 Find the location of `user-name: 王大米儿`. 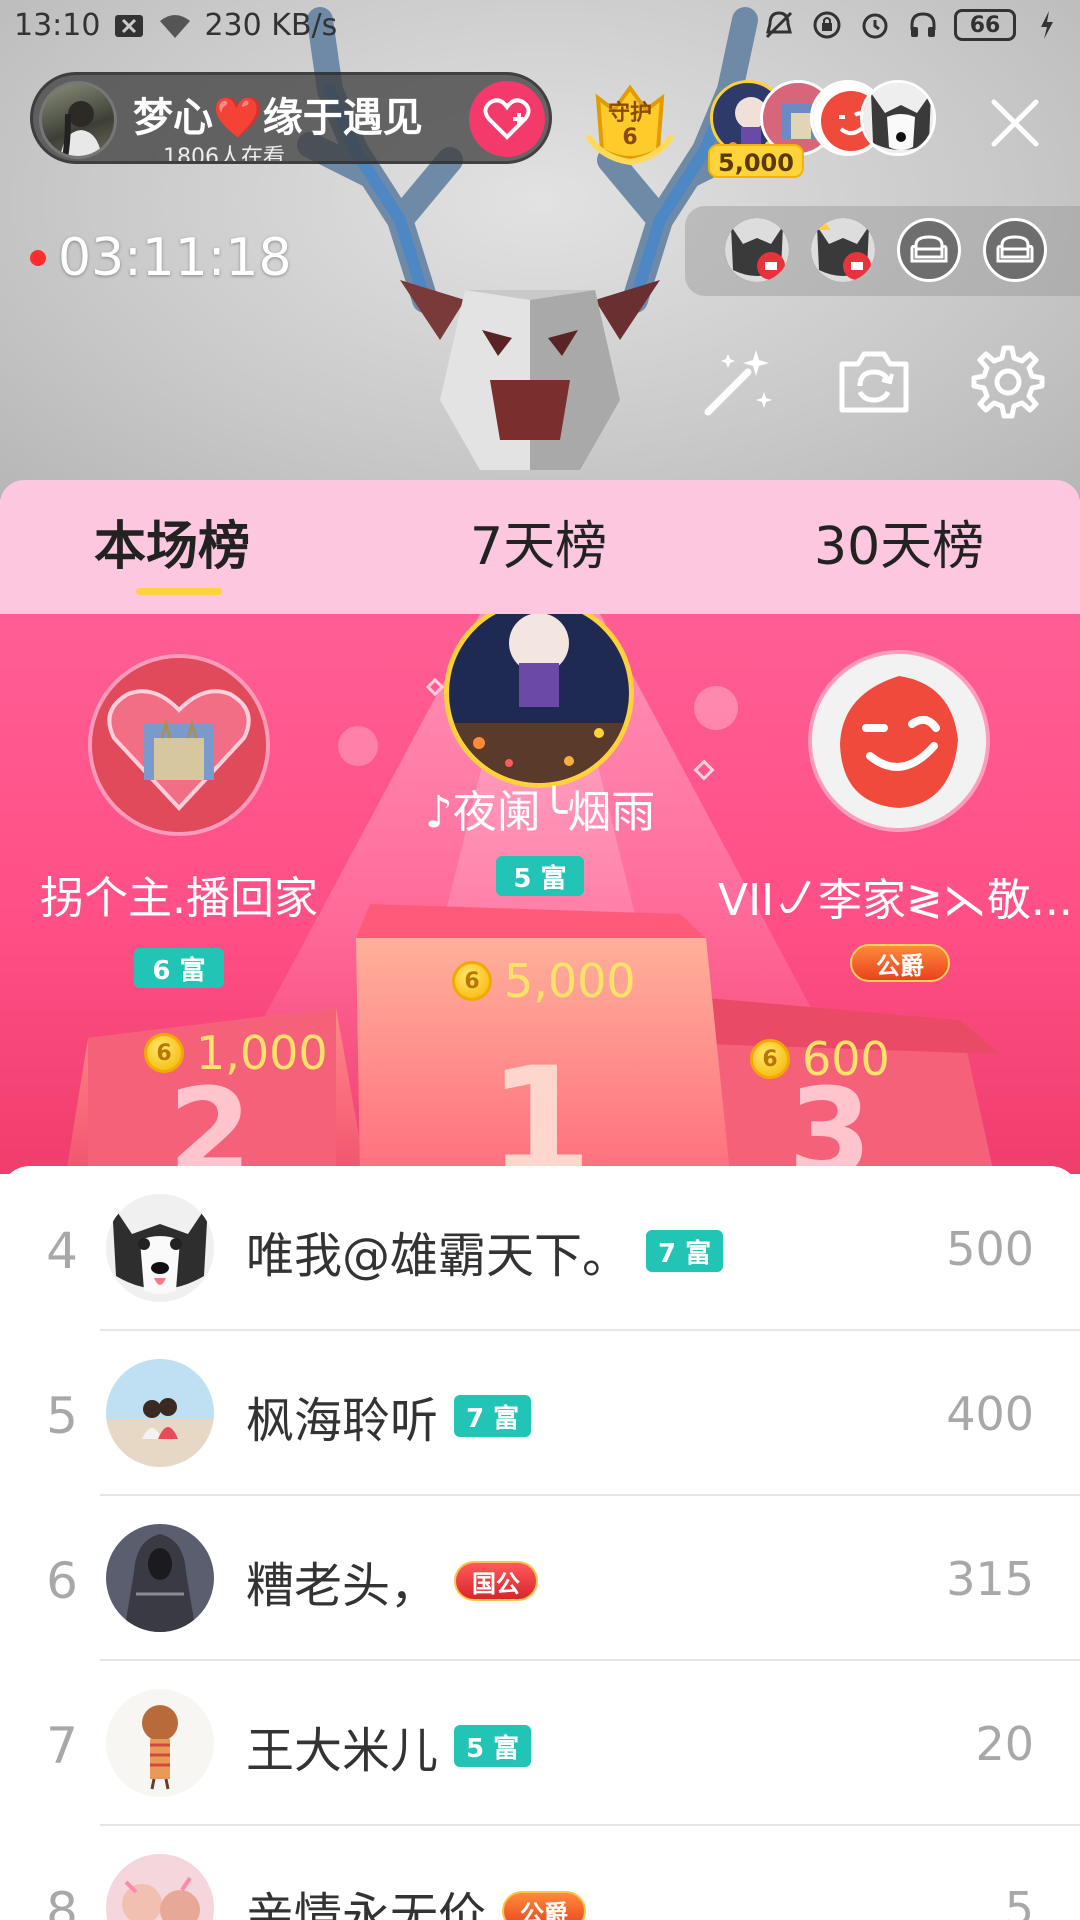

user-name: 王大米儿 is located at coordinates (342, 1751).